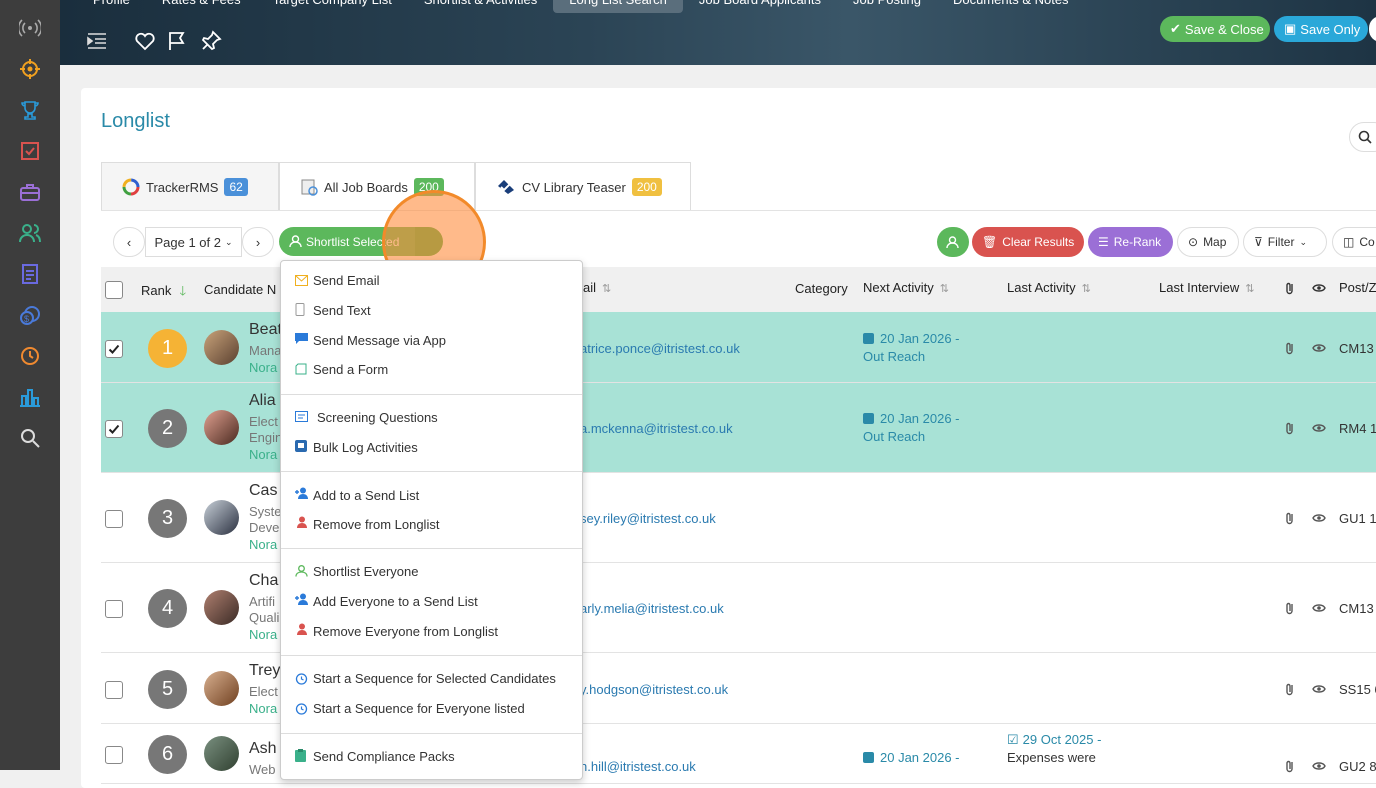  What do you see at coordinates (103, 7) in the screenshot?
I see `tab-profile: Profile` at bounding box center [103, 7].